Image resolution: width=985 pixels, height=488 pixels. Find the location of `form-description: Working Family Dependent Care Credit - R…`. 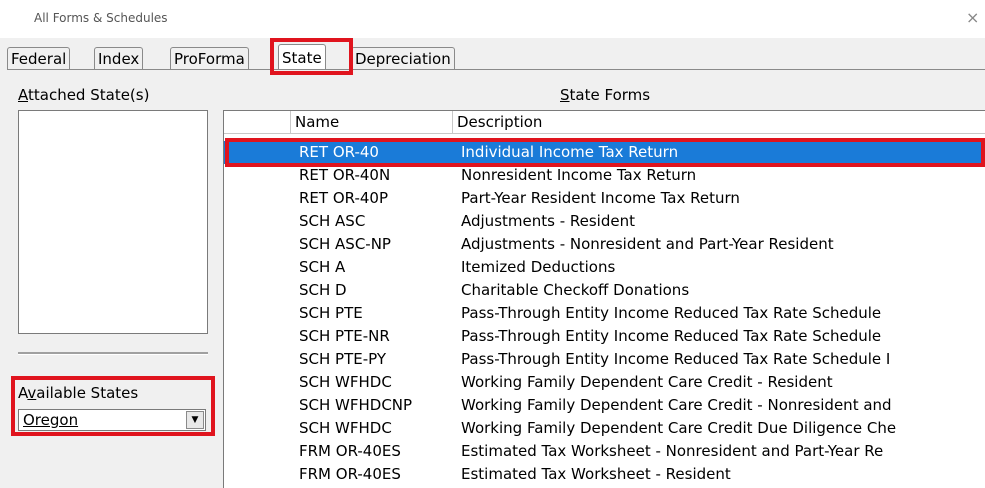

form-description: Working Family Dependent Care Credit - R… is located at coordinates (647, 382).